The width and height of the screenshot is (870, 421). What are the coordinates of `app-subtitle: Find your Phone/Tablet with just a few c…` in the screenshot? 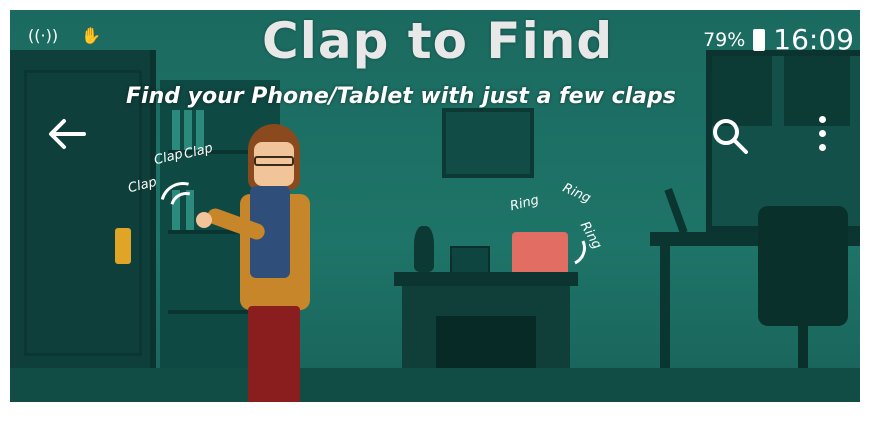 It's located at (401, 96).